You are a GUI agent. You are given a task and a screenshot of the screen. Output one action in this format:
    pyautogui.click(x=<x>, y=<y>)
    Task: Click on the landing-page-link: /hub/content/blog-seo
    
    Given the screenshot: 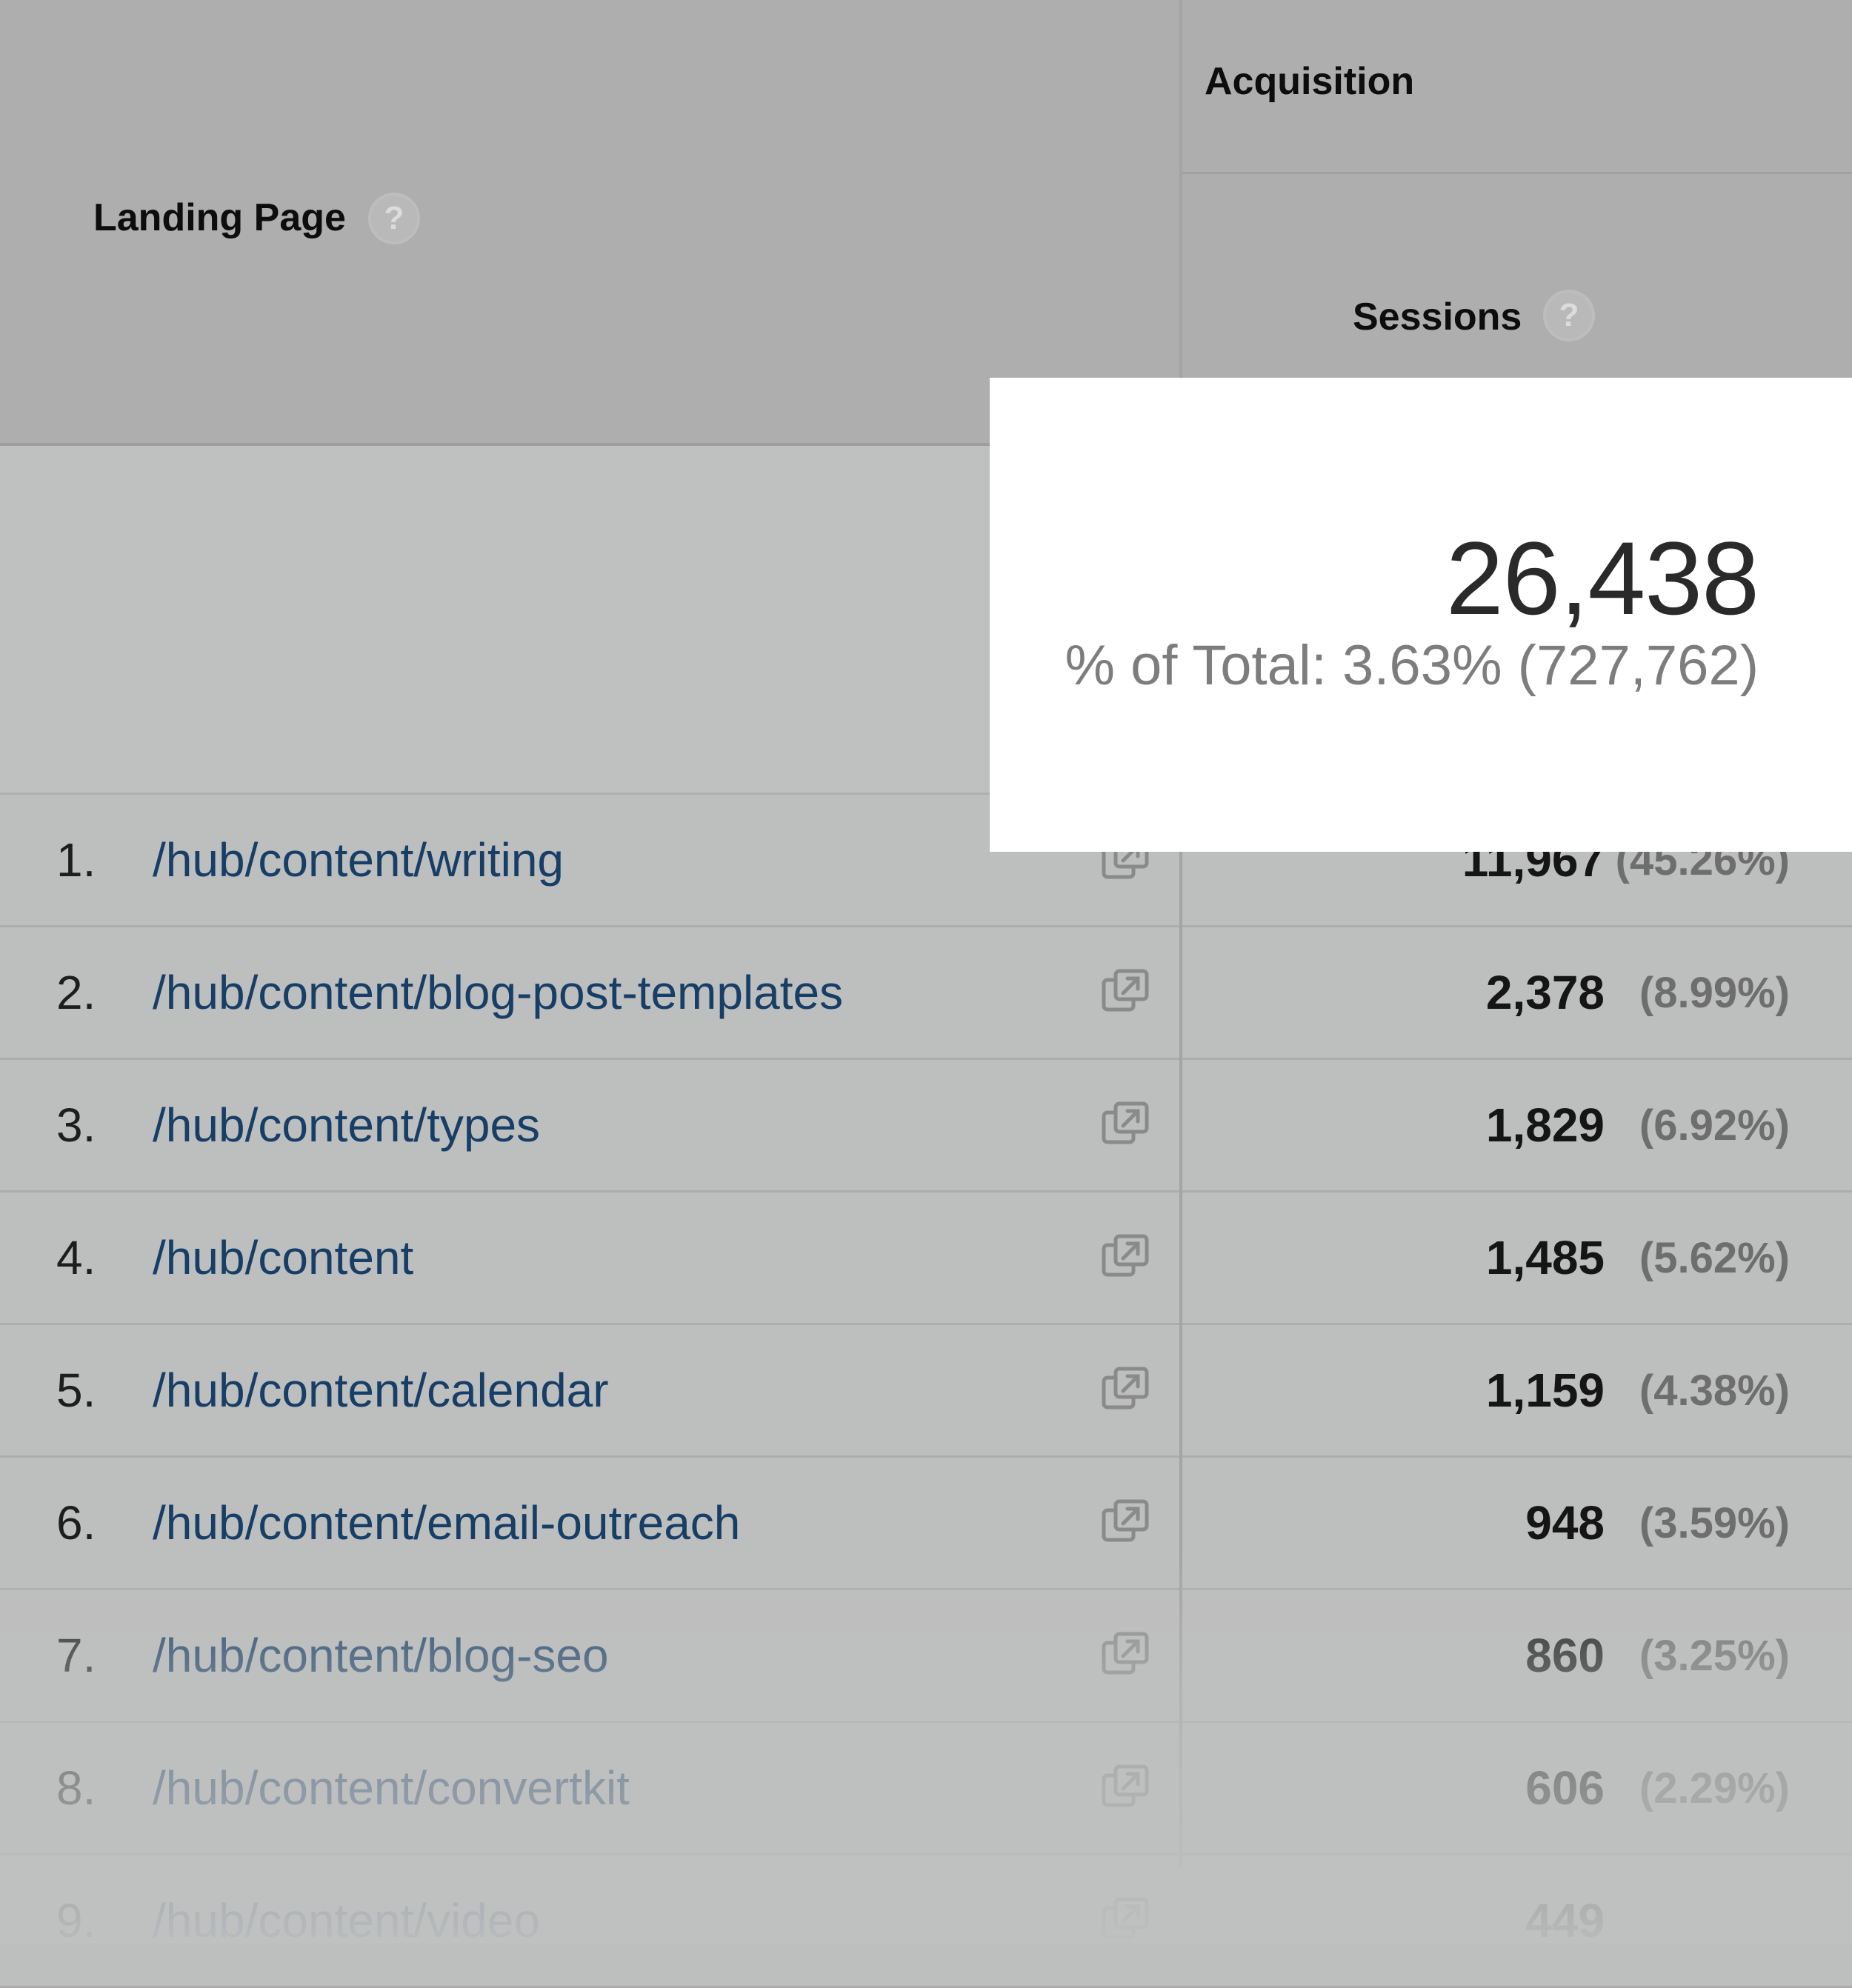 What is the action you would take?
    pyautogui.click(x=381, y=1655)
    